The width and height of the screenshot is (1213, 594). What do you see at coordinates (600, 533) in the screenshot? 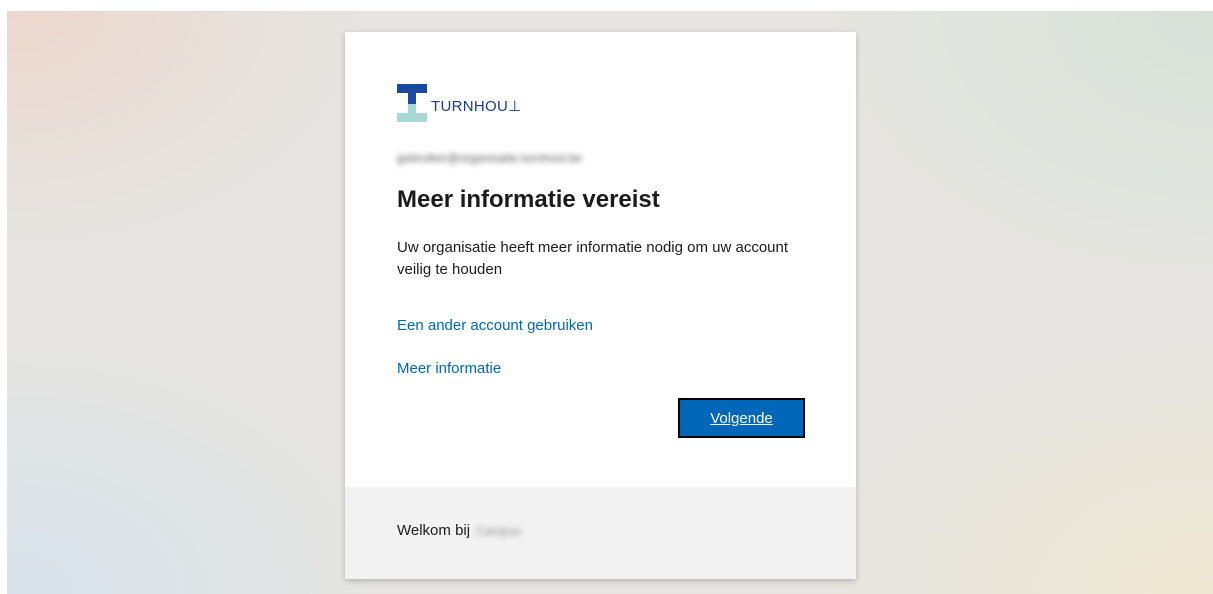
I see `card-footer: Welkom bij Campus` at bounding box center [600, 533].